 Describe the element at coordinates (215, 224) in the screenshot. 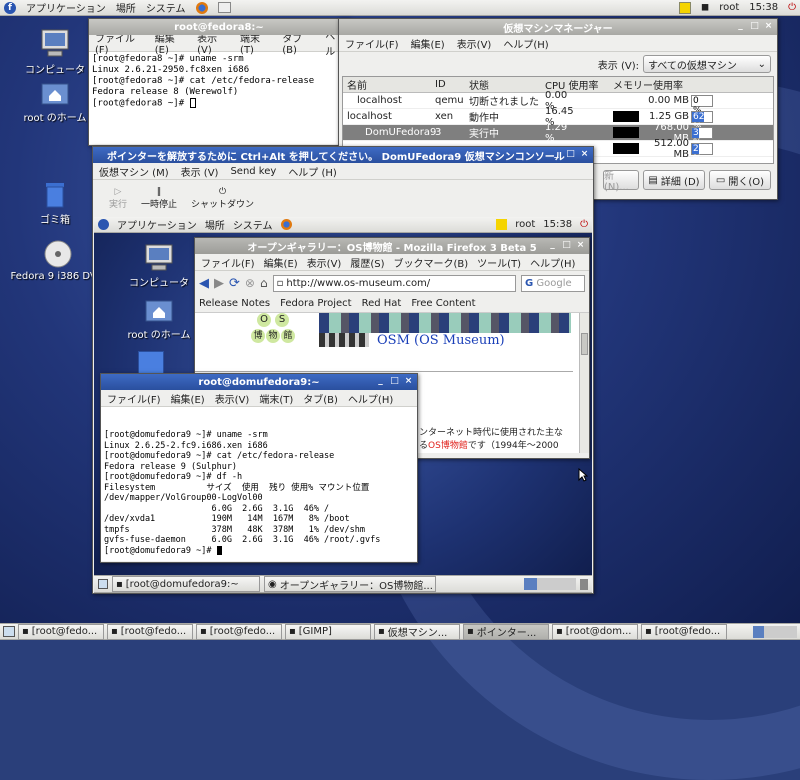

I see `guest-places-menu: 場所` at that location.